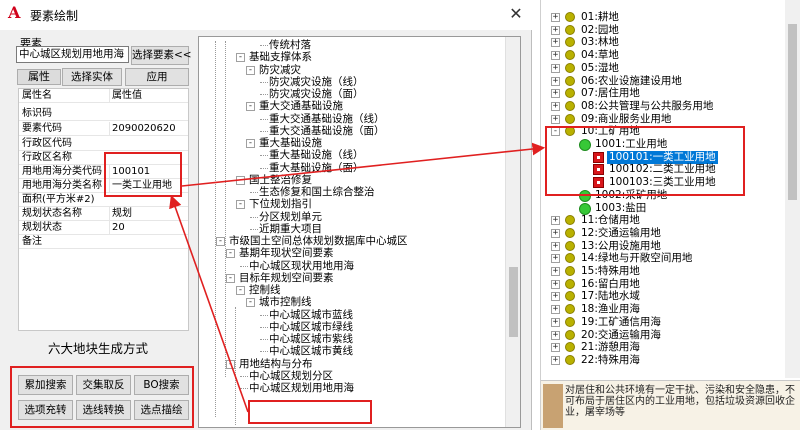  Describe the element at coordinates (636, 258) in the screenshot. I see `category-node: 14:绿地与开敞空间用地` at that location.